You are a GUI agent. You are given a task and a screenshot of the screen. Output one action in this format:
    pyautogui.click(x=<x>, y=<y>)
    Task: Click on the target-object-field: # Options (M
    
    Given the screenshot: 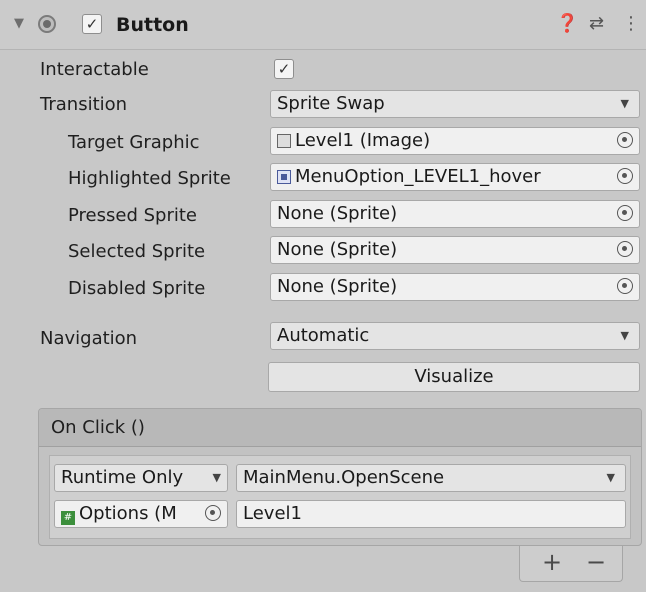 What is the action you would take?
    pyautogui.click(x=141, y=514)
    